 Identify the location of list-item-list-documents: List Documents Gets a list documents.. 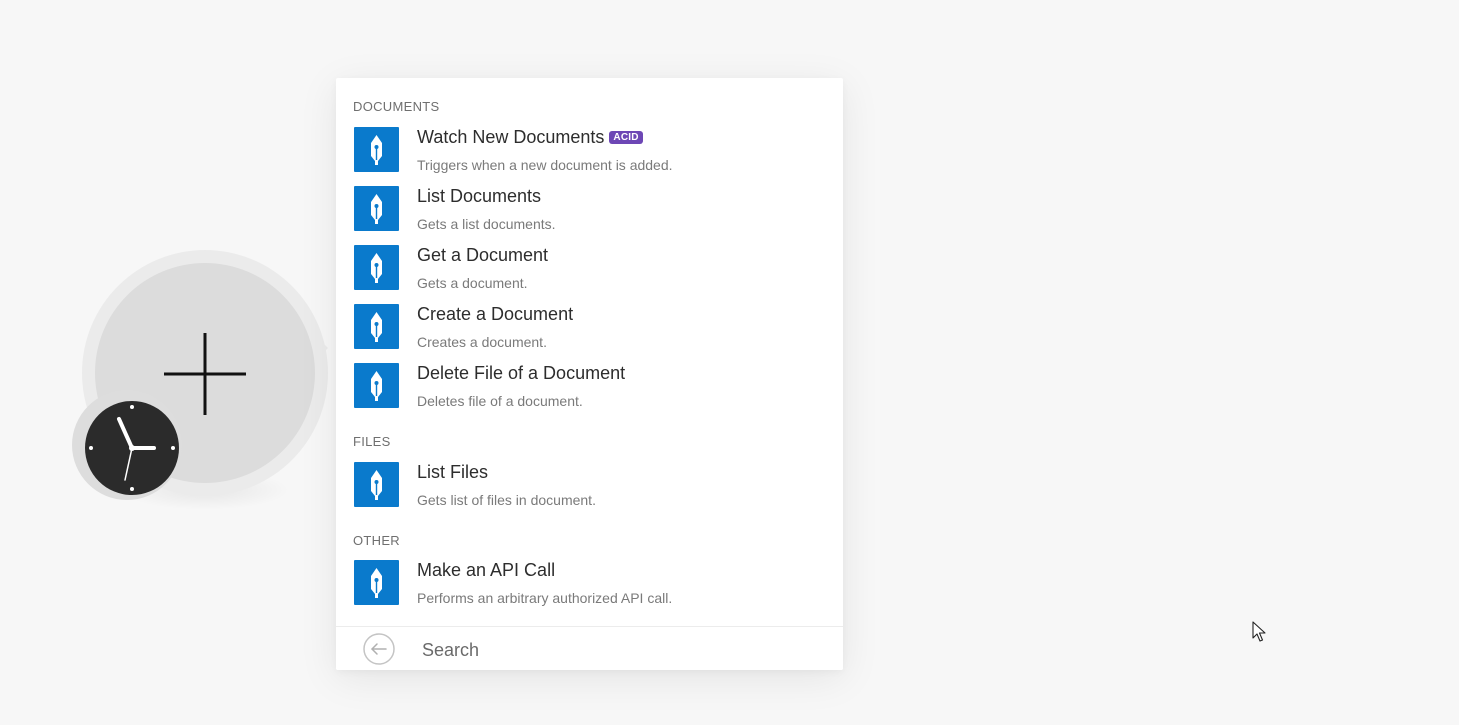
(589, 214).